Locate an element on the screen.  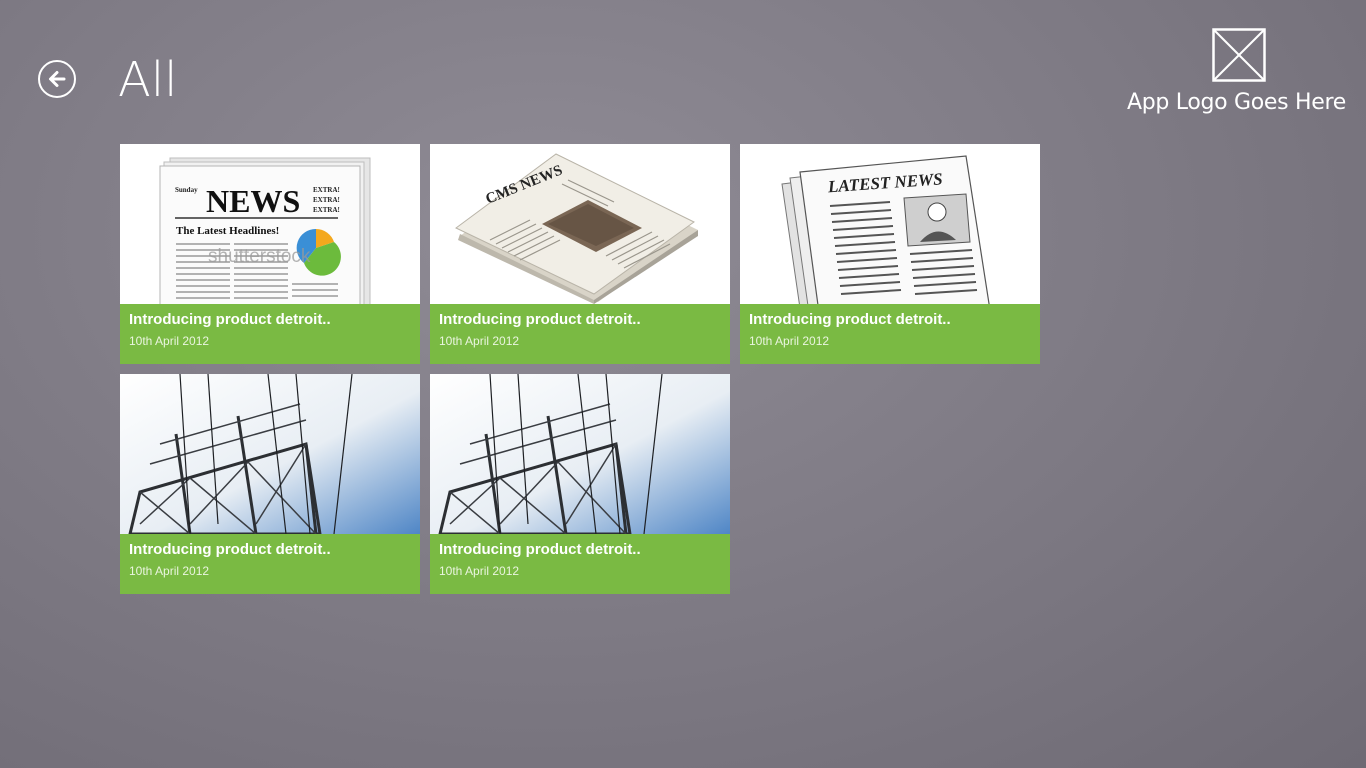
app-logo-text: App Logo Goes Here is located at coordinates (1236, 102).